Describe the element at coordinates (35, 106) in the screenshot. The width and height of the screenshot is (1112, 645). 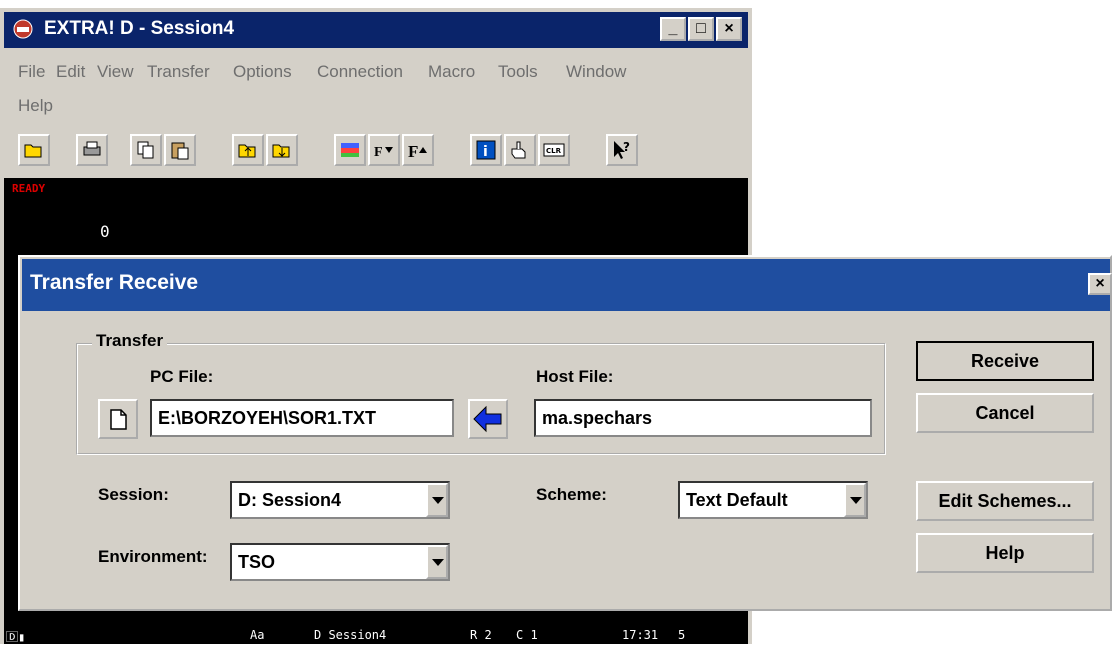
I see `menu-help: Help` at that location.